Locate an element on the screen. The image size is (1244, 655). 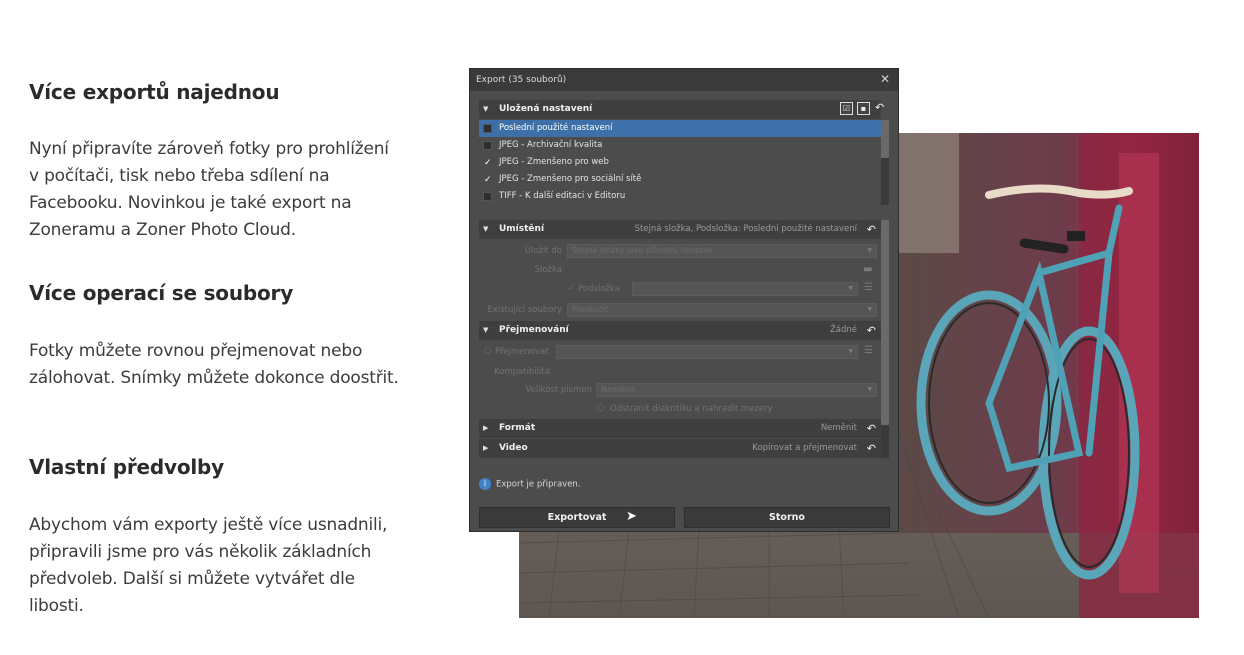
feature-heading-multi-export: Více exportů najednou is located at coordinates (154, 92).